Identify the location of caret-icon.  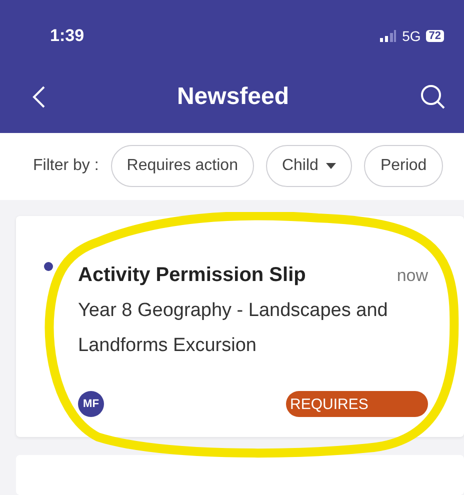
(331, 166).